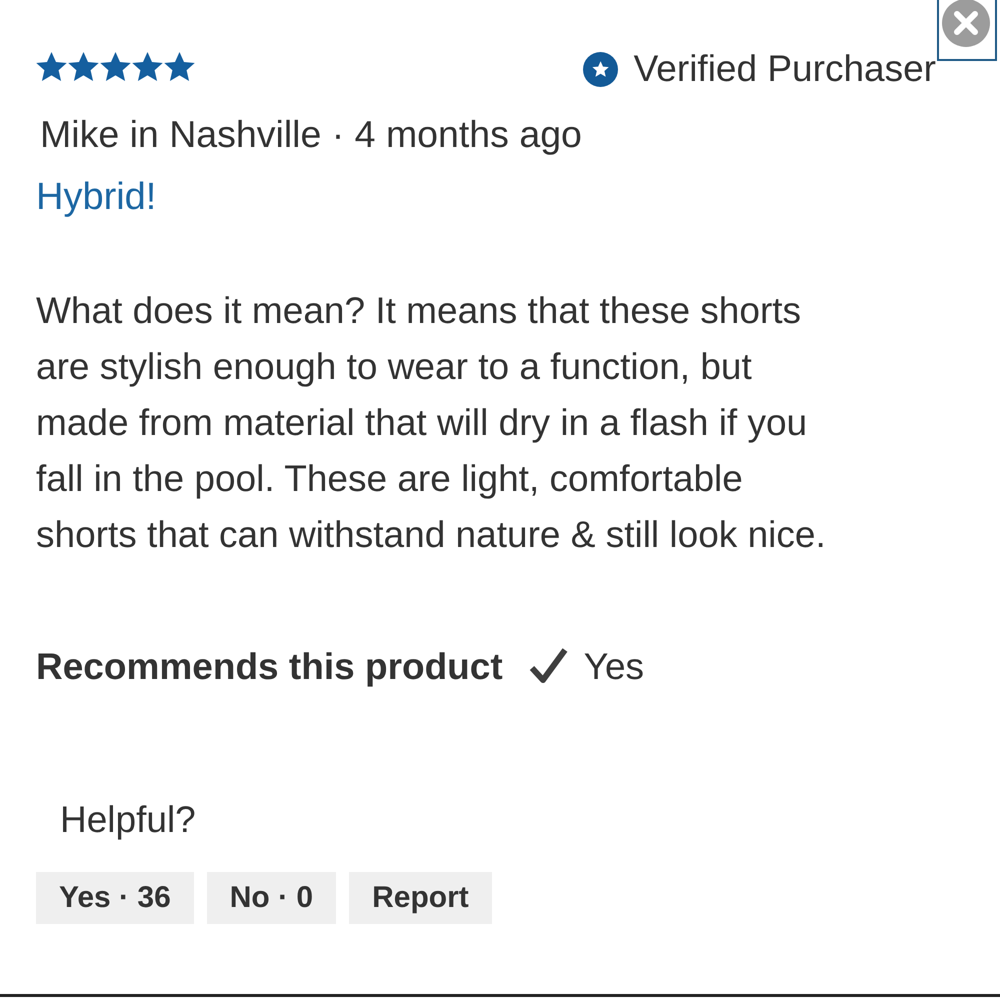  I want to click on verified-purchaser-label: Verified Purchaser, so click(785, 69).